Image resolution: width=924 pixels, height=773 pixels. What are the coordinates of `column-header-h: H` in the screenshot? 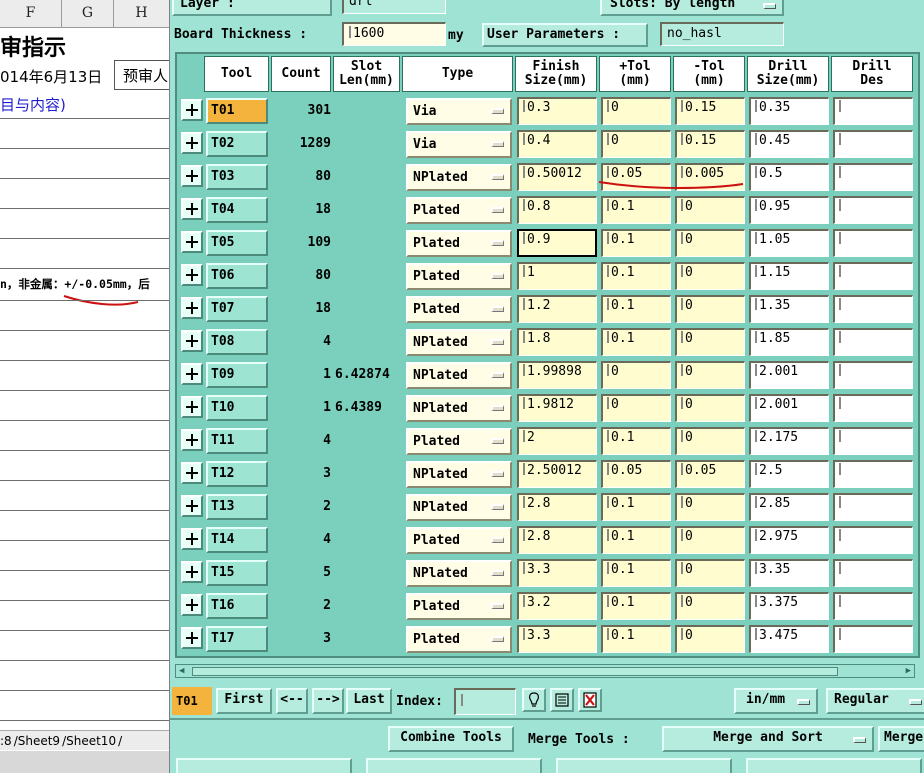 It's located at (141, 14).